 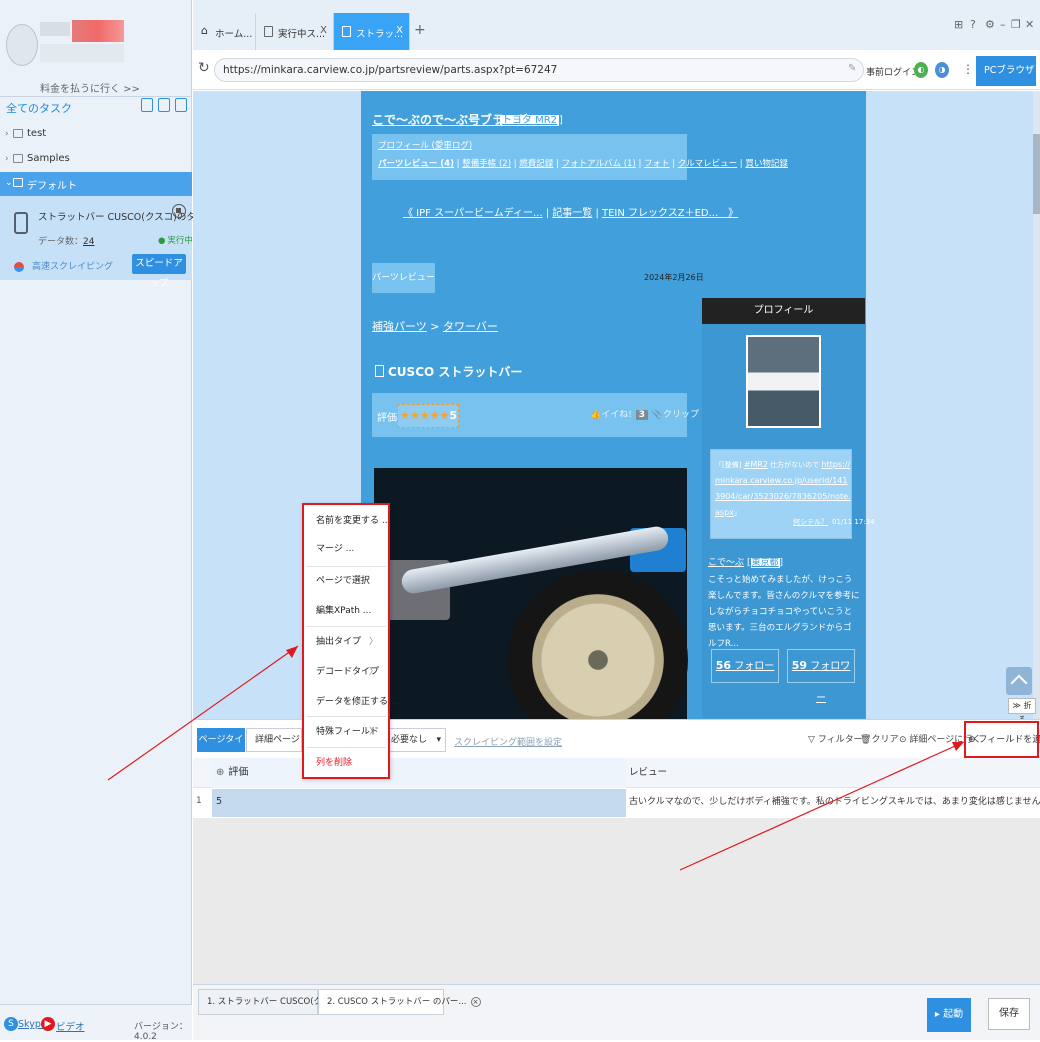 What do you see at coordinates (1019, 681) in the screenshot?
I see `scroll-top-button` at bounding box center [1019, 681].